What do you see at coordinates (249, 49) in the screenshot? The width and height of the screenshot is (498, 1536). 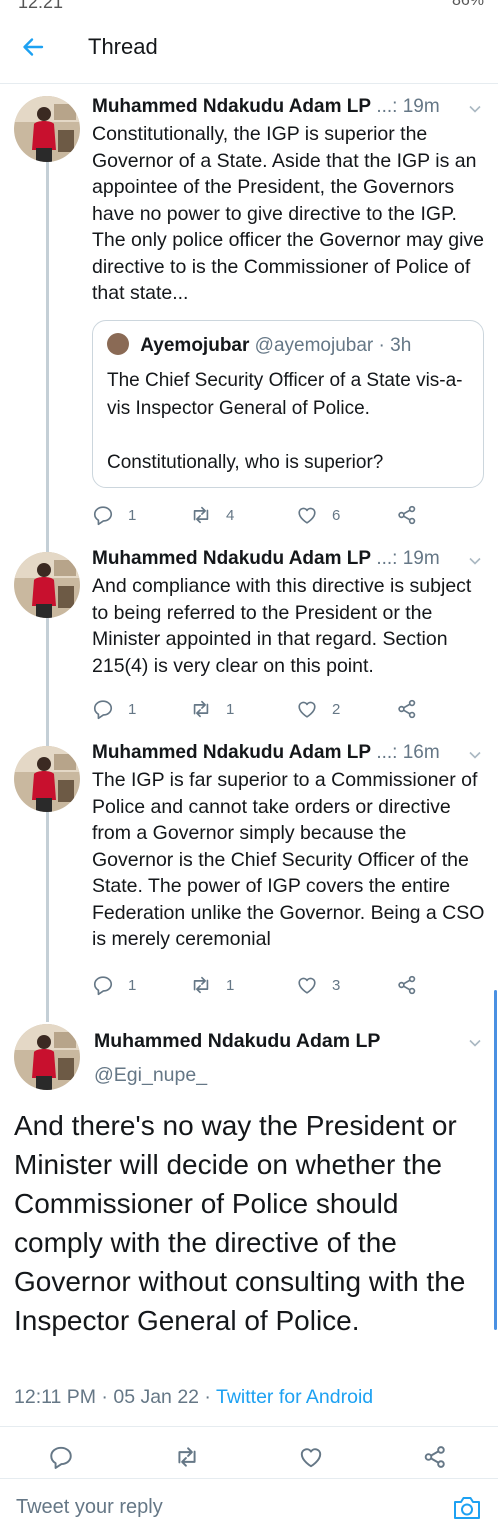 I see `thread-header: Thread` at bounding box center [249, 49].